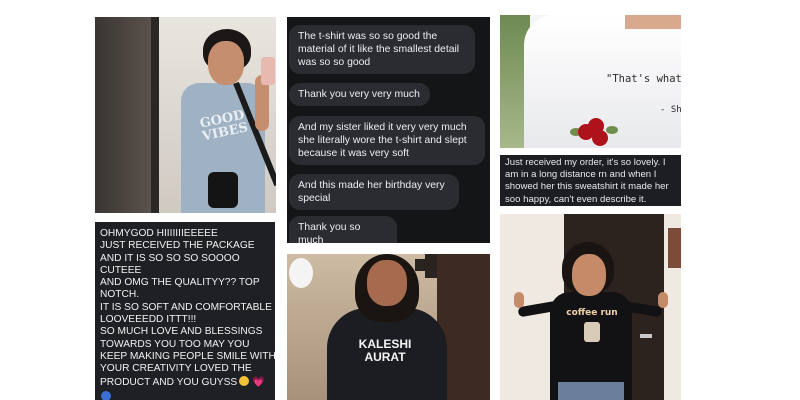 The width and height of the screenshot is (800, 400). What do you see at coordinates (596, 133) in the screenshot?
I see `rose-bouquet` at bounding box center [596, 133].